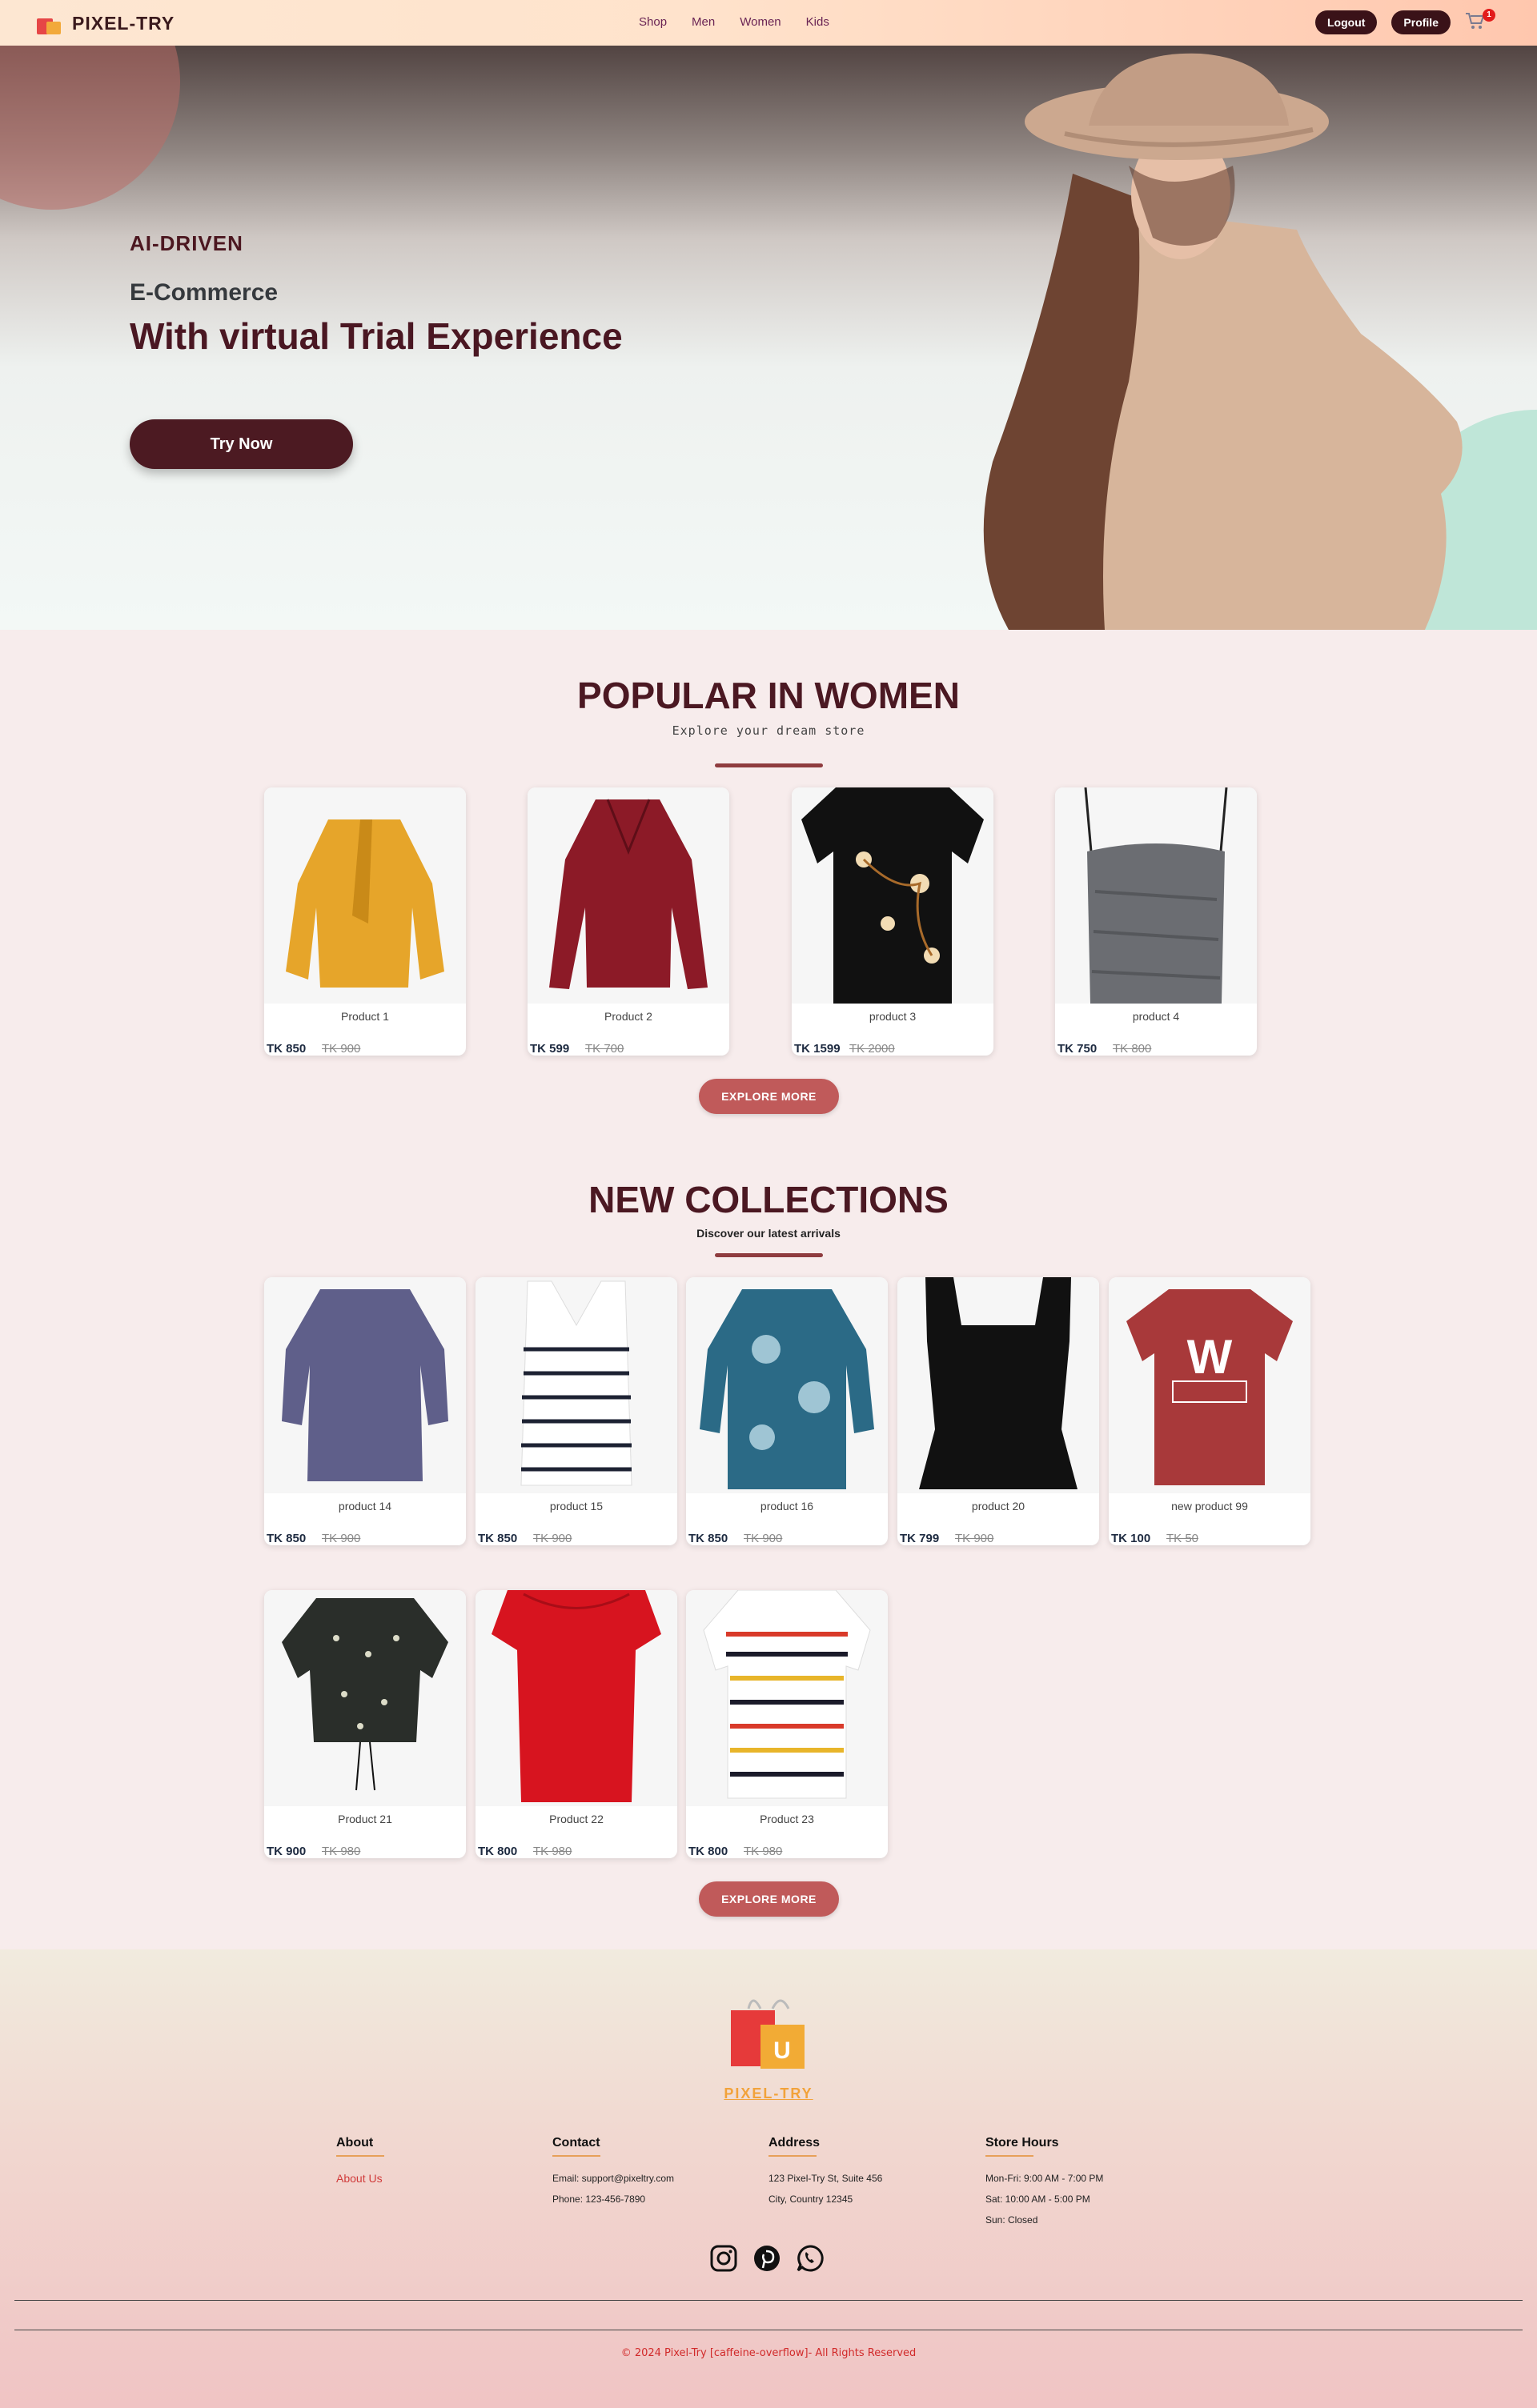  Describe the element at coordinates (724, 2258) in the screenshot. I see `instagram-icon` at that location.